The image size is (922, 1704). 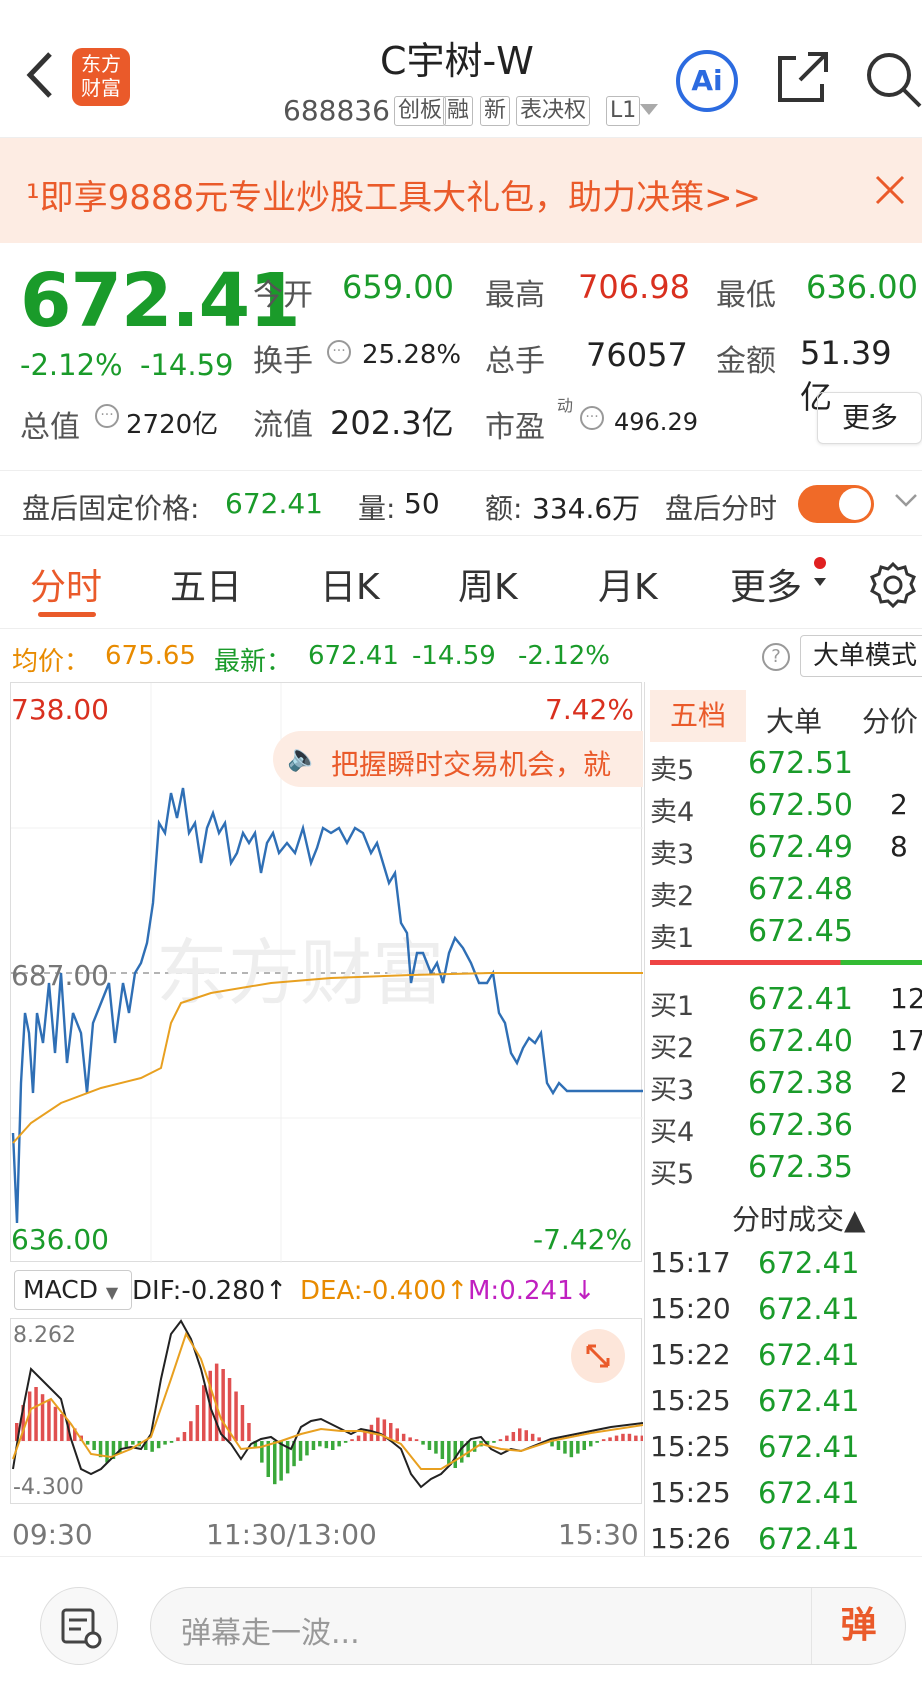 What do you see at coordinates (51, 662) in the screenshot?
I see `avg-label: 均价：` at bounding box center [51, 662].